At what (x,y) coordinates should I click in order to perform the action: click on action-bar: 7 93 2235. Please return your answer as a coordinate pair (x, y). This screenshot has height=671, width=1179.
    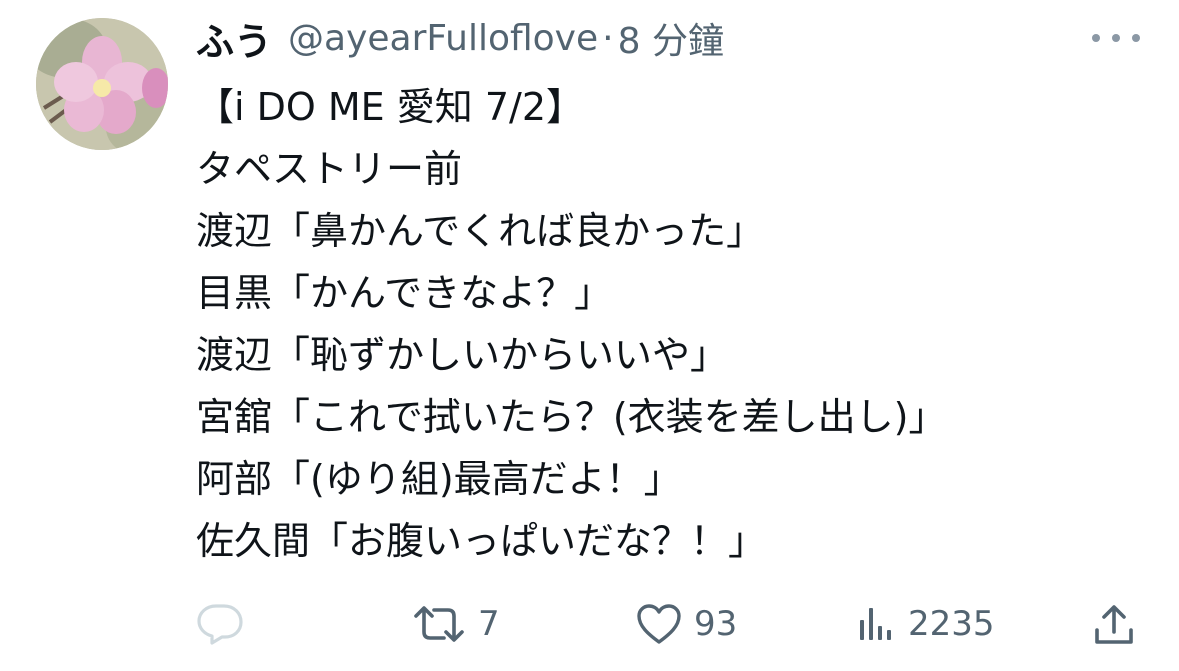
    Looking at the image, I should click on (589, 624).